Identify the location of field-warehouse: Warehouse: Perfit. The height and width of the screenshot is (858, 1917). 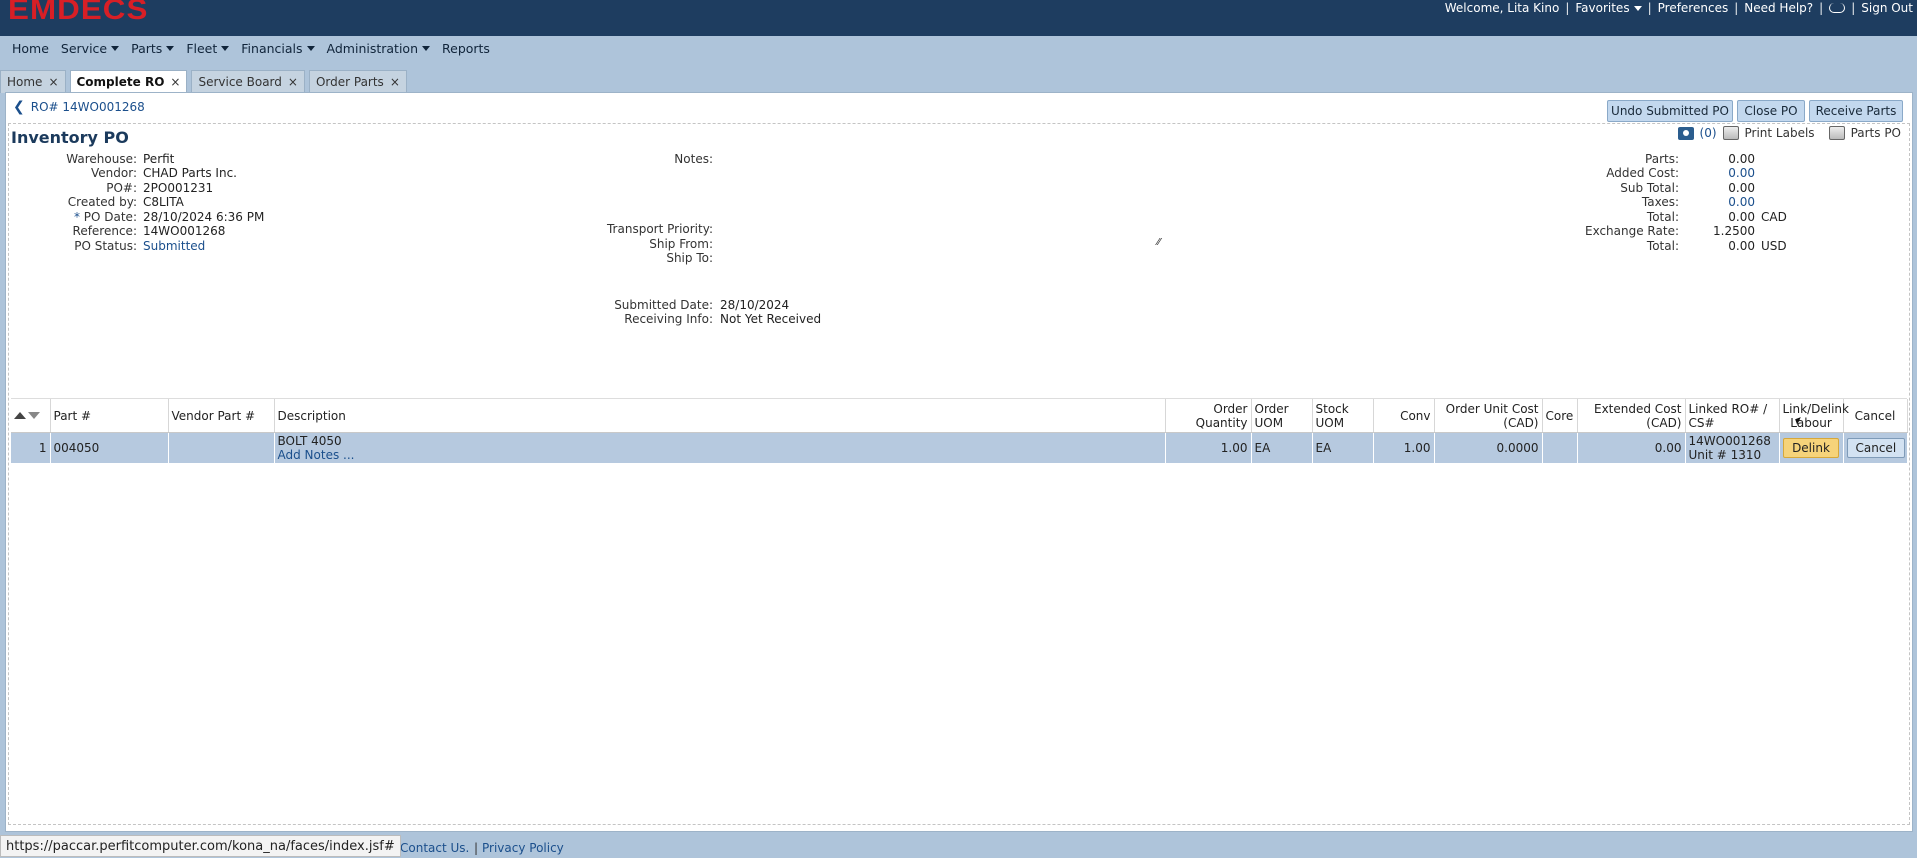
(120, 159).